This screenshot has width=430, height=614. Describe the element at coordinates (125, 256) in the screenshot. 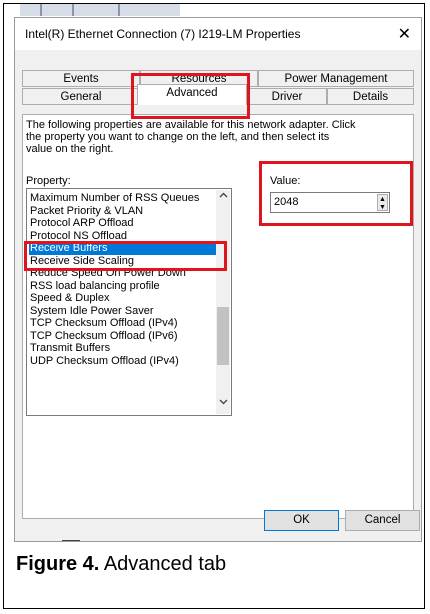

I see `highlight-receive-buffers` at that location.